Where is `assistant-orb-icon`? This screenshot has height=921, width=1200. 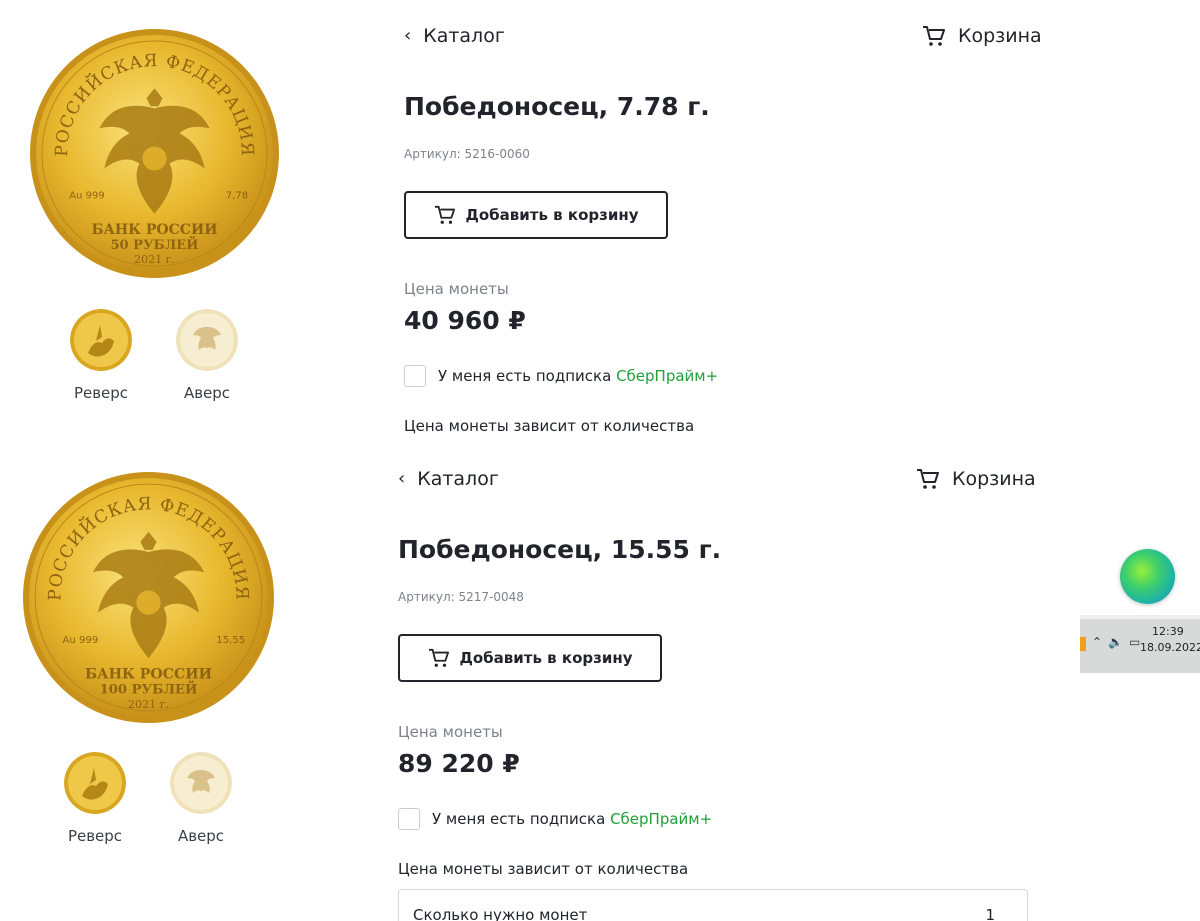
assistant-orb-icon is located at coordinates (1147, 576).